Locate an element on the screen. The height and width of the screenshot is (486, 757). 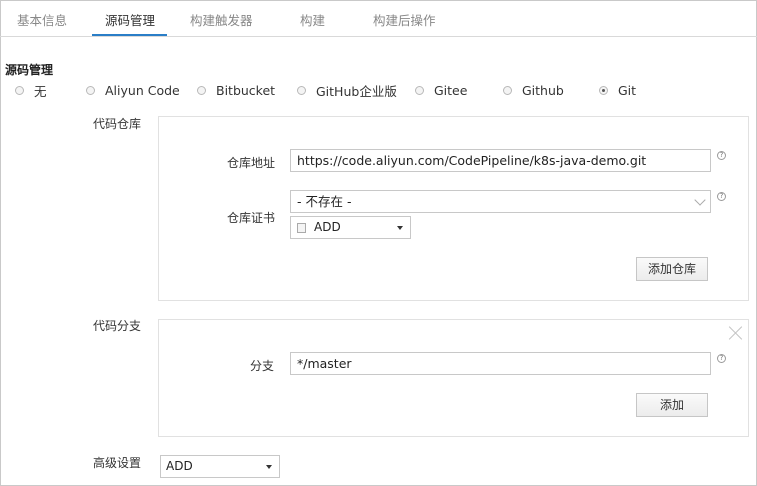
advanced-add-label: ADD is located at coordinates (179, 466).